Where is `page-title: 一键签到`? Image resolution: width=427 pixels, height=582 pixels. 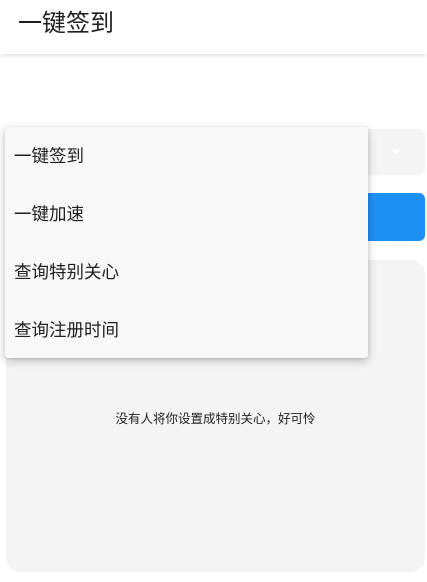 page-title: 一键签到 is located at coordinates (66, 23).